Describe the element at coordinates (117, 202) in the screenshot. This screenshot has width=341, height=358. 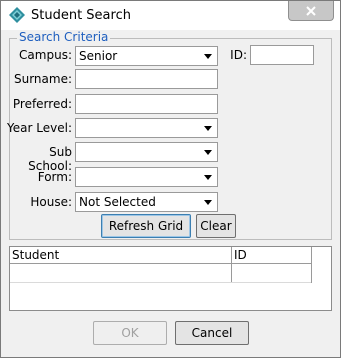
I see `house-value: Not Selected` at that location.